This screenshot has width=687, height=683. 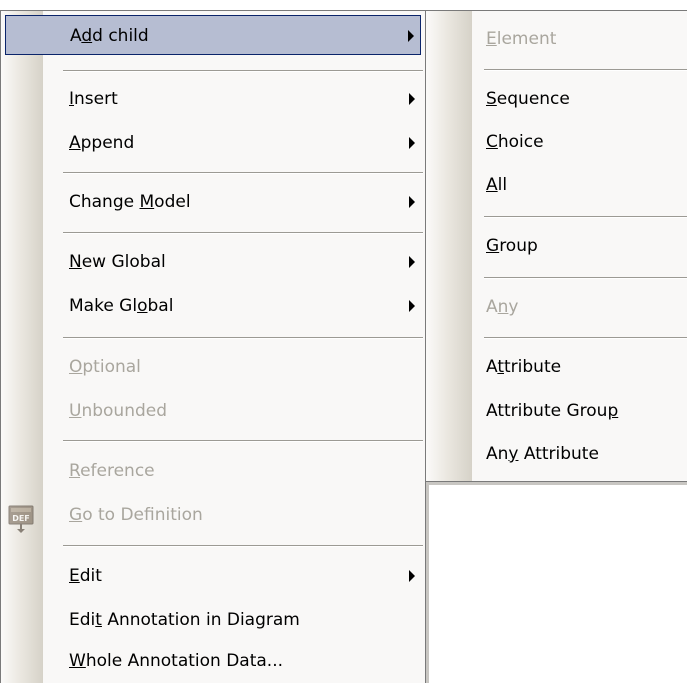 I want to click on menu-item-label: Append, so click(x=102, y=143).